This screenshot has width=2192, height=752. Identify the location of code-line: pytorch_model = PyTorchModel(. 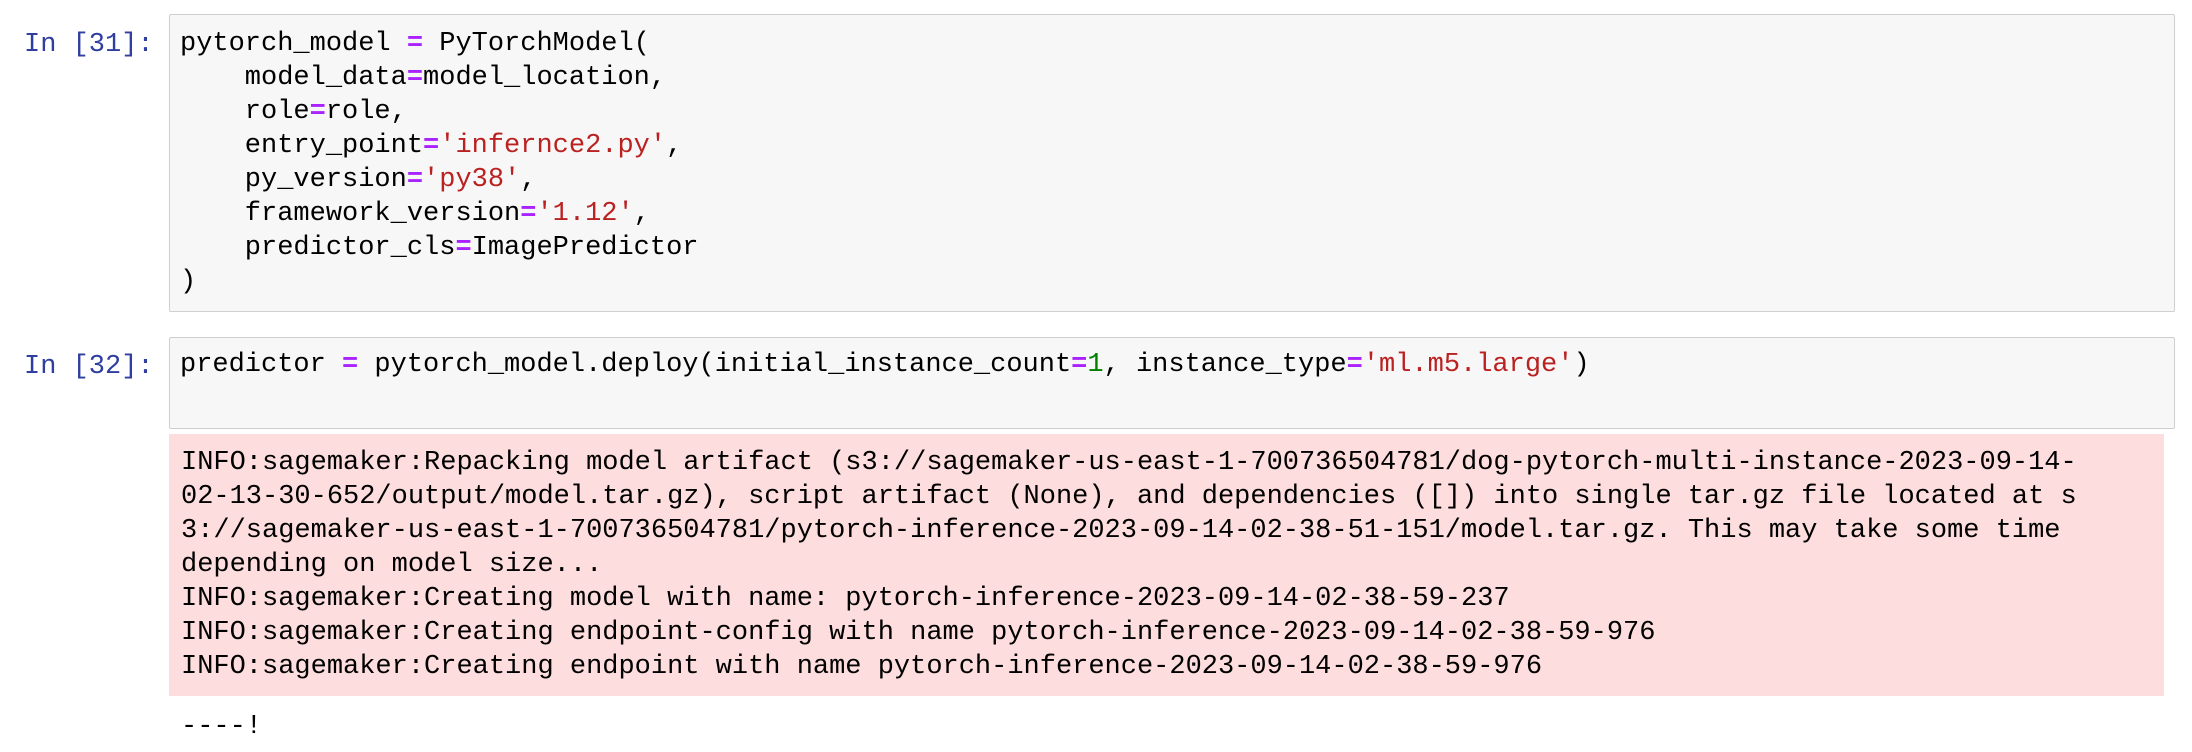
(439, 44).